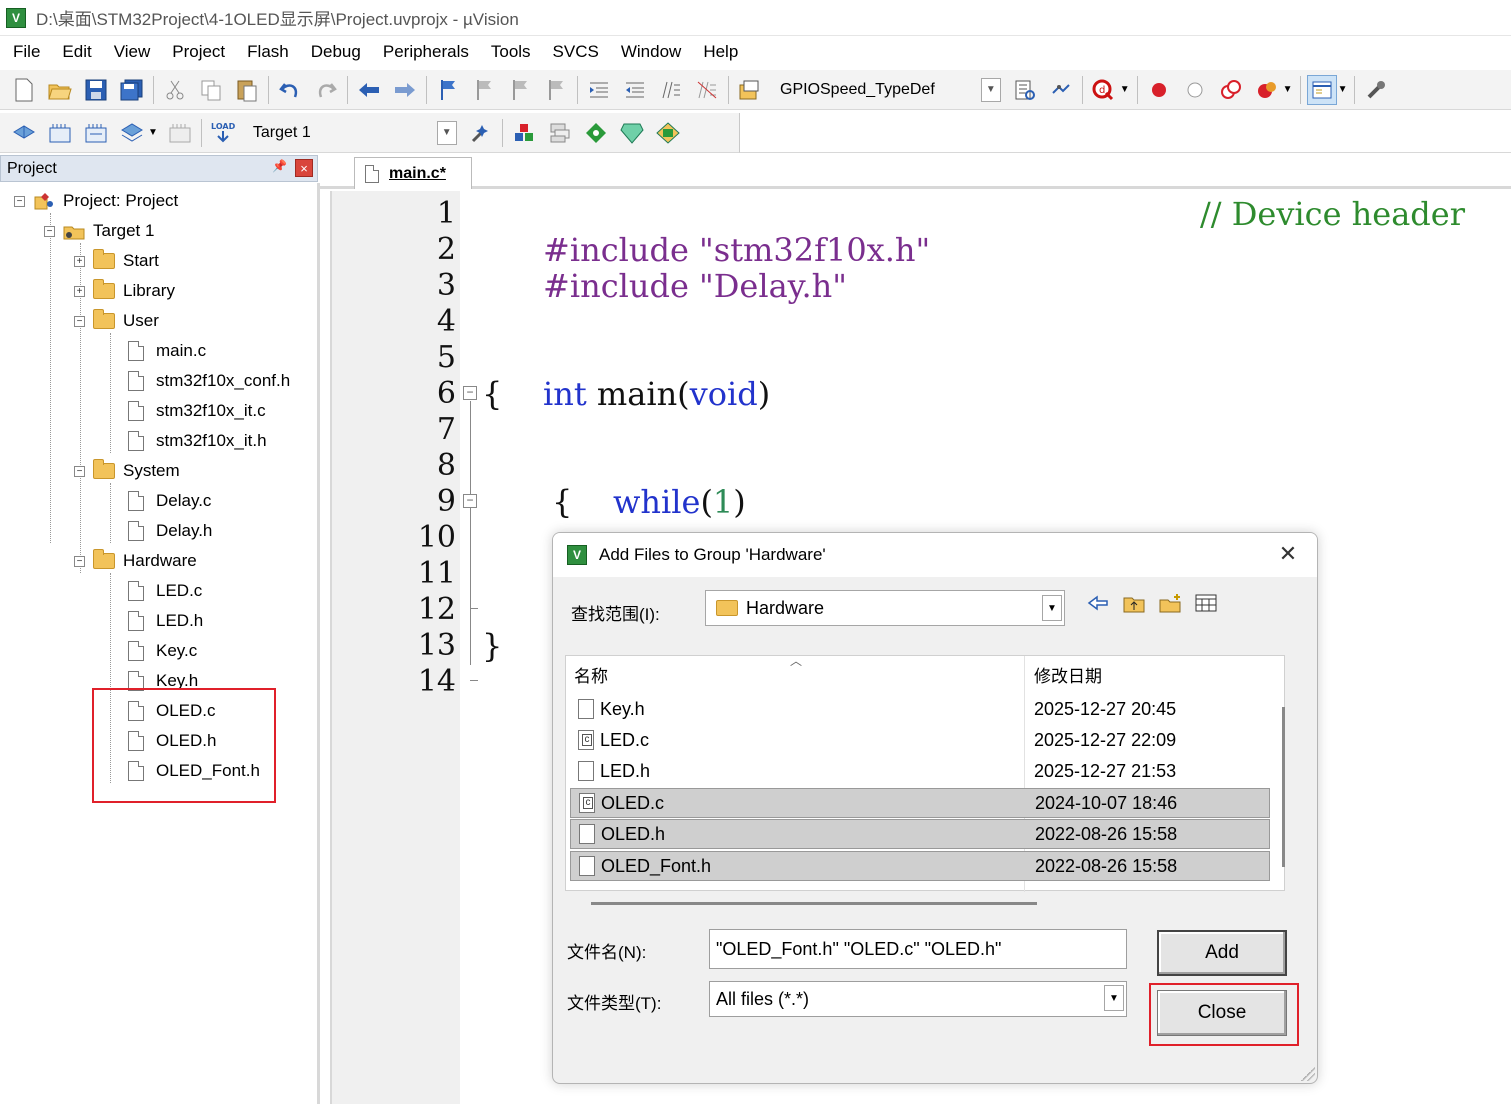  What do you see at coordinates (99, 231) in the screenshot?
I see `tree-target: − Target 1` at bounding box center [99, 231].